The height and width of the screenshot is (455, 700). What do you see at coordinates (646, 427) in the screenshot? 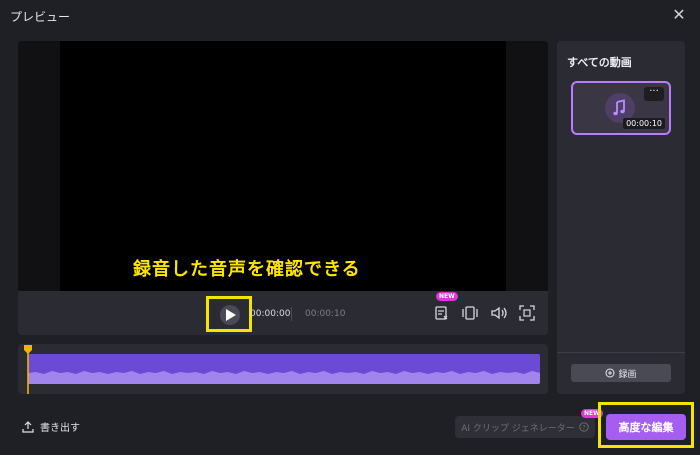
I see `advanced-edit-button: 高度な編集` at bounding box center [646, 427].